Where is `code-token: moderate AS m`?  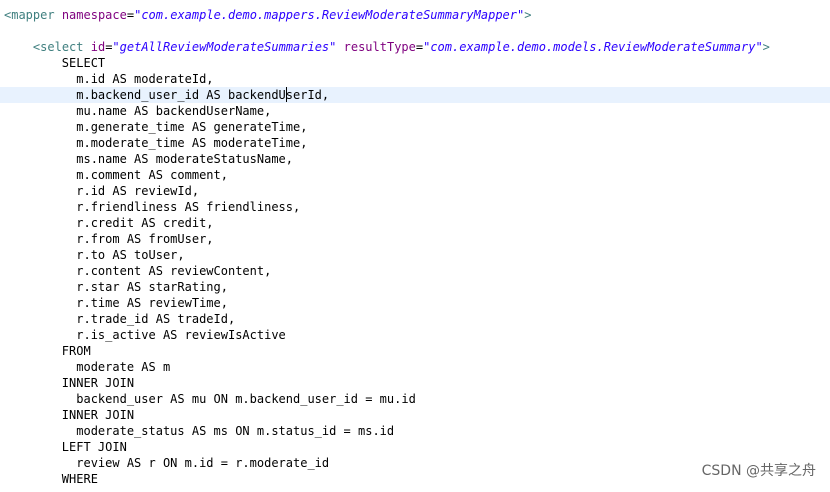
code-token: moderate AS m is located at coordinates (123, 367).